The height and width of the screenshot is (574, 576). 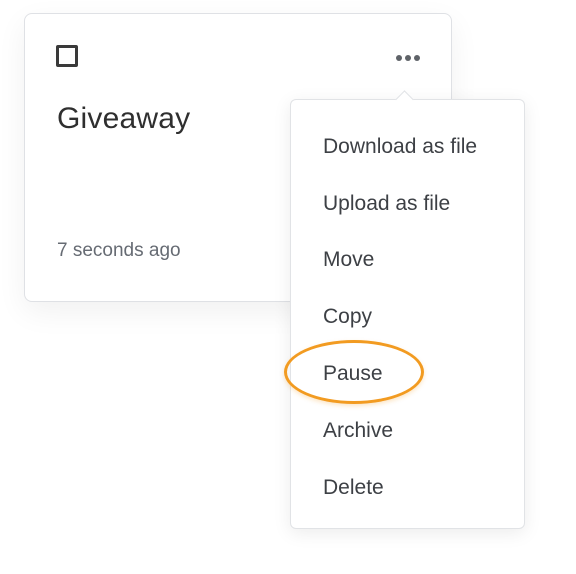 I want to click on card-title: Giveaway, so click(x=124, y=118).